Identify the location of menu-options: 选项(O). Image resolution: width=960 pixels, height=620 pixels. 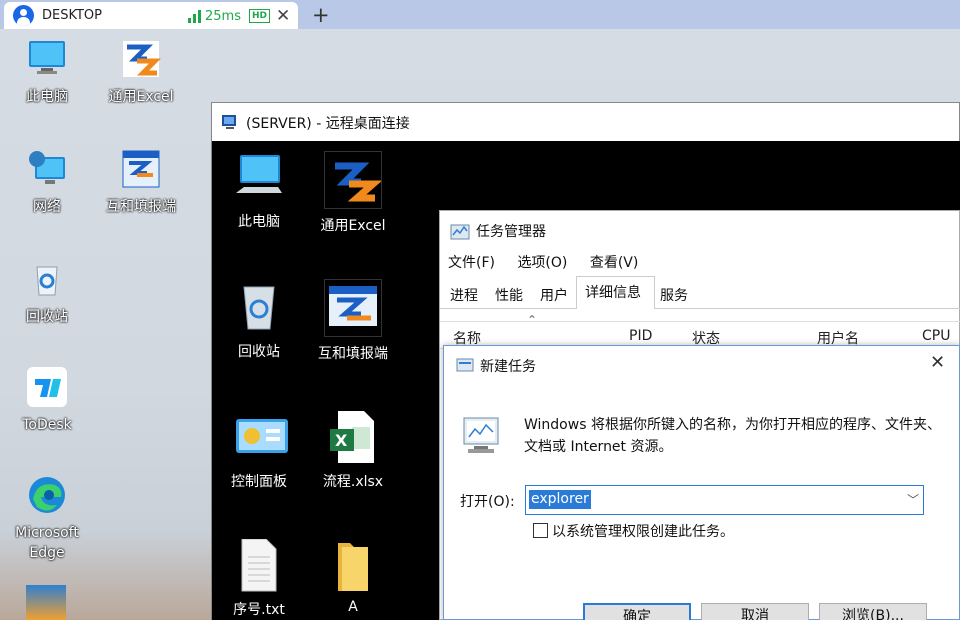
(542, 263).